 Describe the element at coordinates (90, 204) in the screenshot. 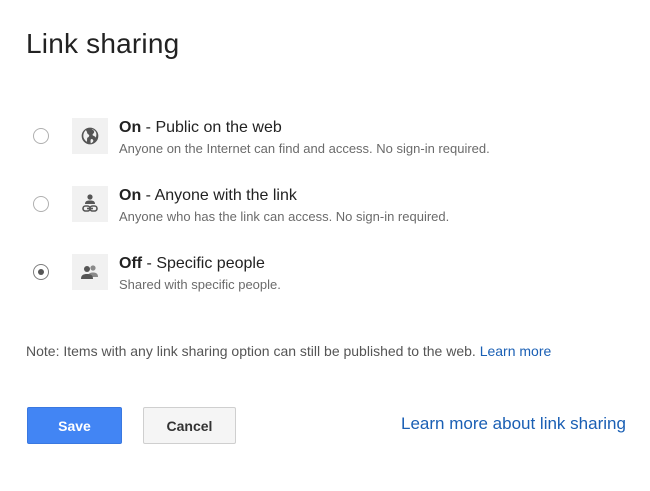

I see `person-link-icon` at that location.